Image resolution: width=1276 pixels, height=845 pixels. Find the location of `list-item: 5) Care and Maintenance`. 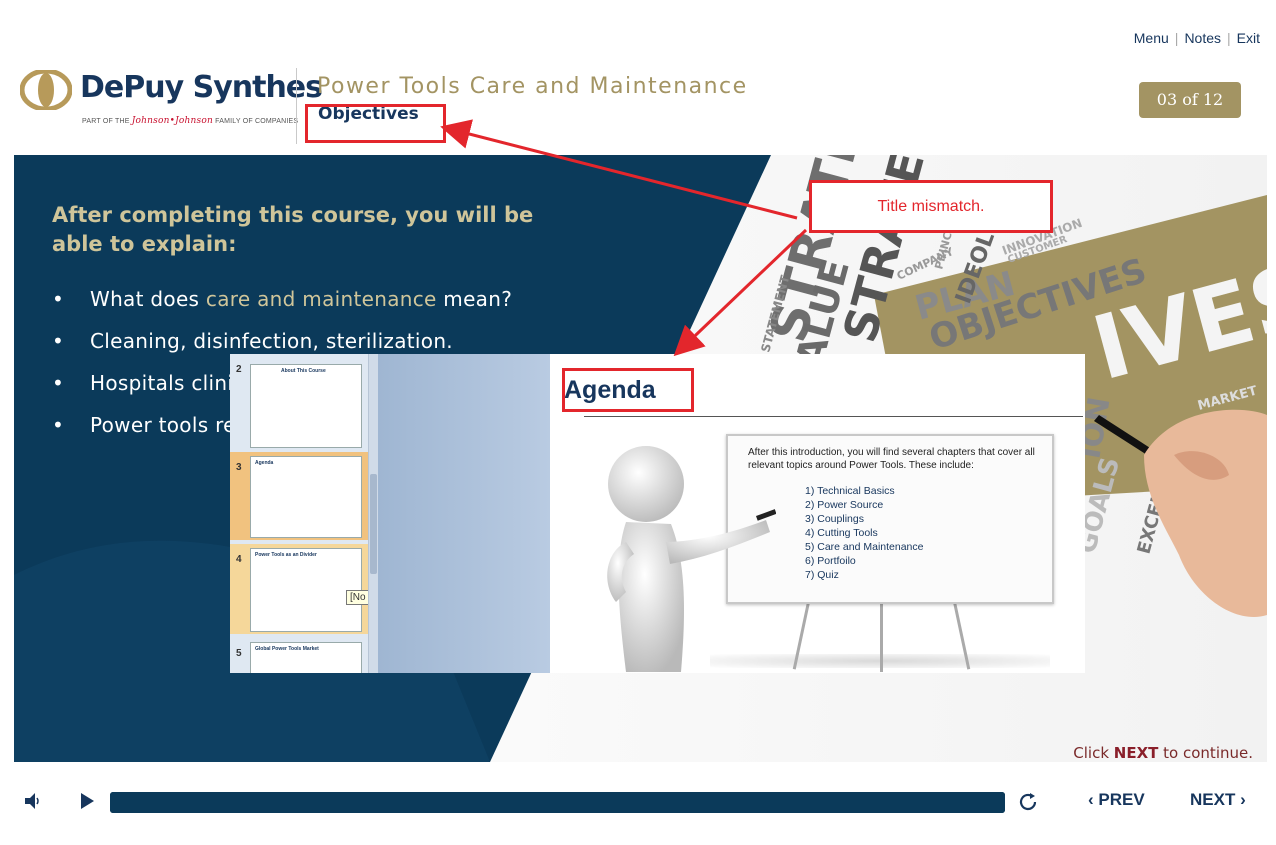

list-item: 5) Care and Maintenance is located at coordinates (864, 547).